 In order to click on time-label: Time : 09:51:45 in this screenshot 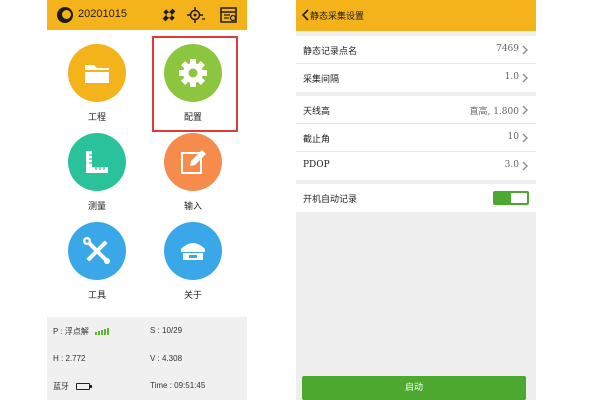, I will do `click(178, 385)`.